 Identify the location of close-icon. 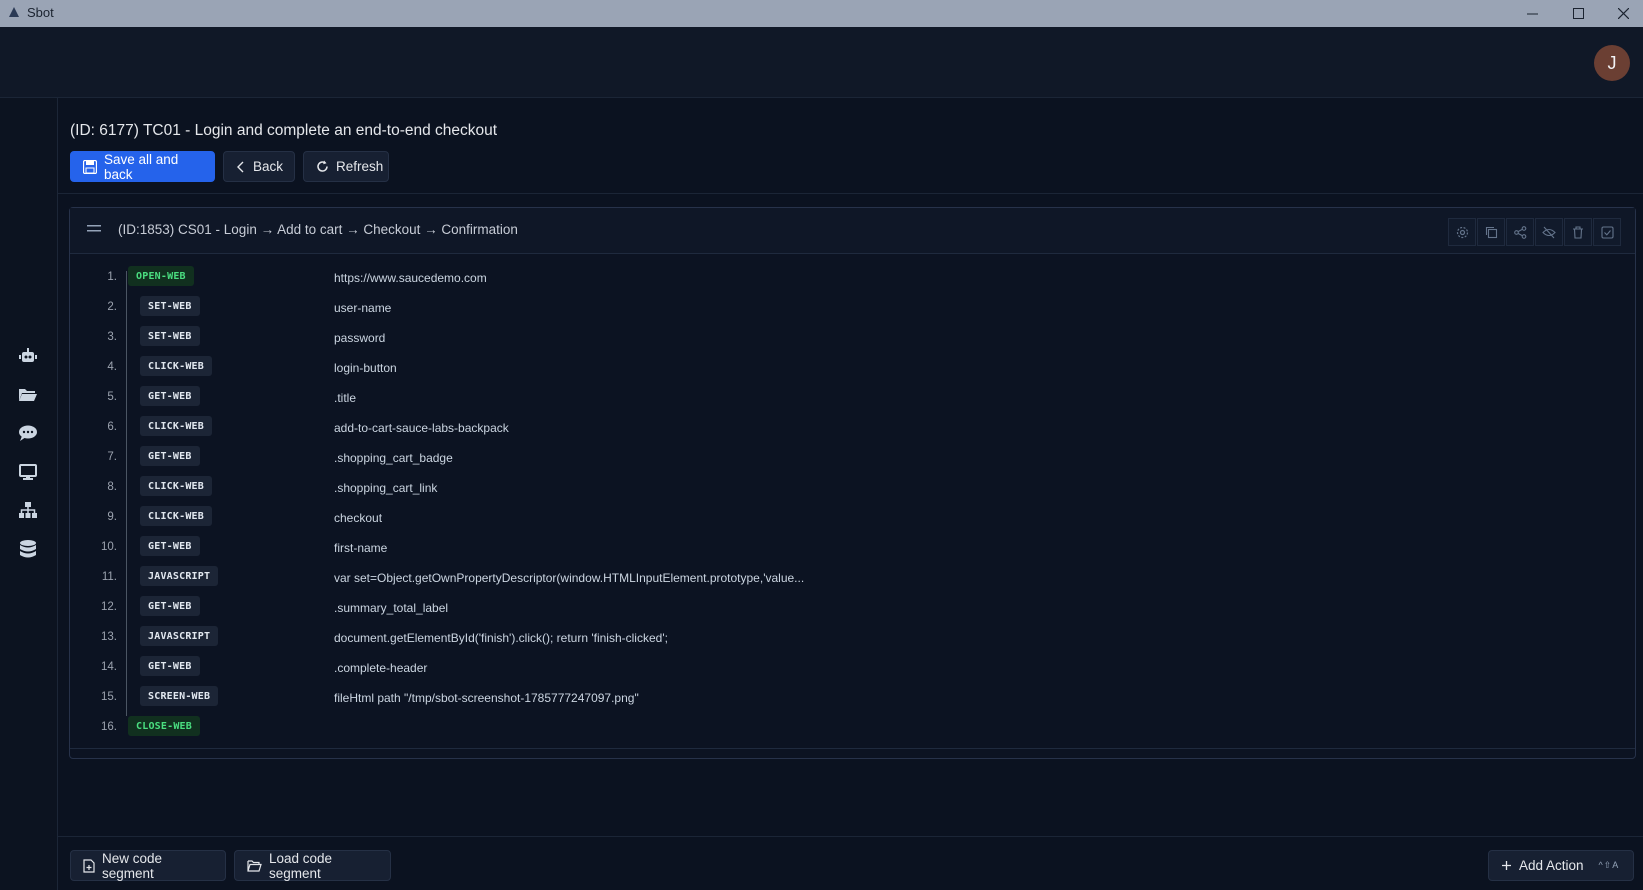
(1623, 13).